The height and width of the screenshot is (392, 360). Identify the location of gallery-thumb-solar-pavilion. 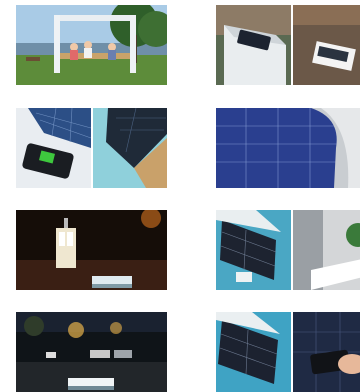
(91, 45).